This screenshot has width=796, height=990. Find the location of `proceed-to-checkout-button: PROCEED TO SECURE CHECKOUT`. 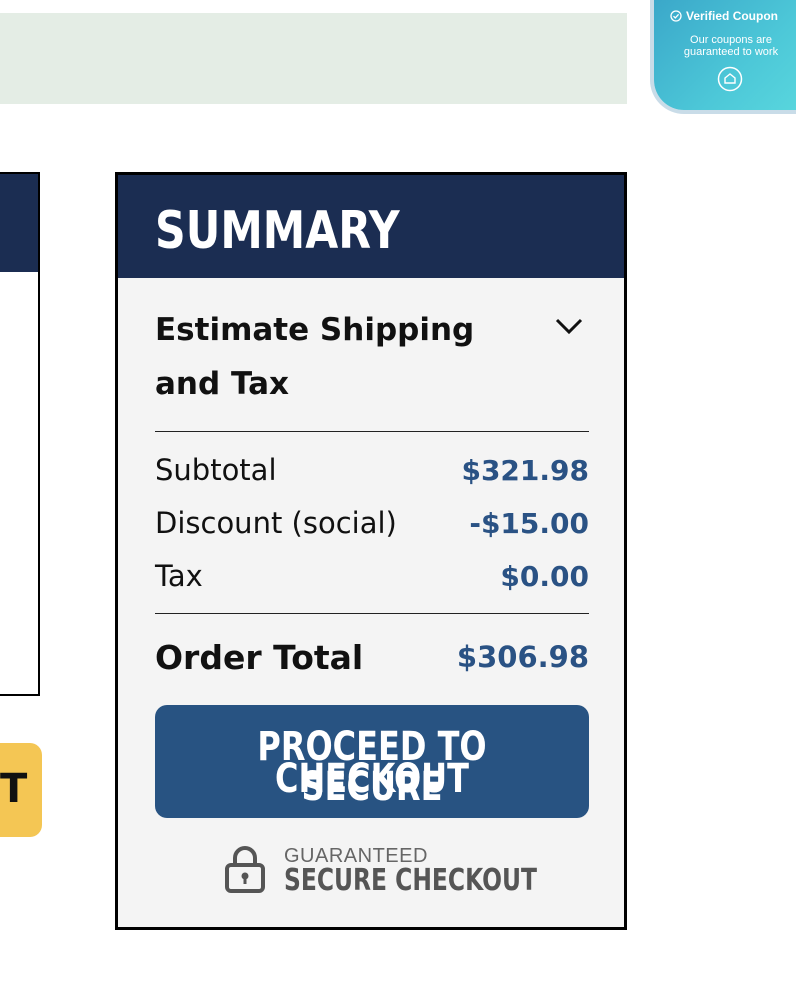

proceed-to-checkout-button: PROCEED TO SECURE CHECKOUT is located at coordinates (372, 761).